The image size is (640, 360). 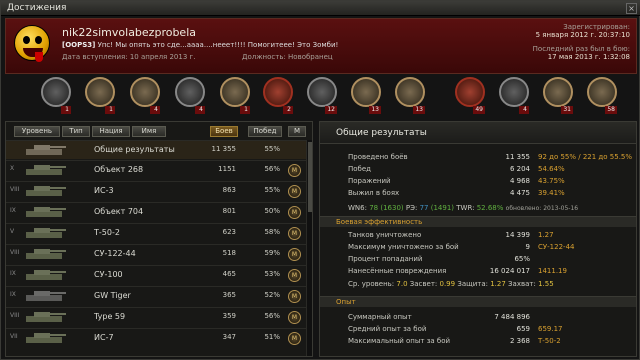 What do you see at coordinates (265, 131) in the screenshot?
I see `sort-wins-button: Побед` at bounding box center [265, 131].